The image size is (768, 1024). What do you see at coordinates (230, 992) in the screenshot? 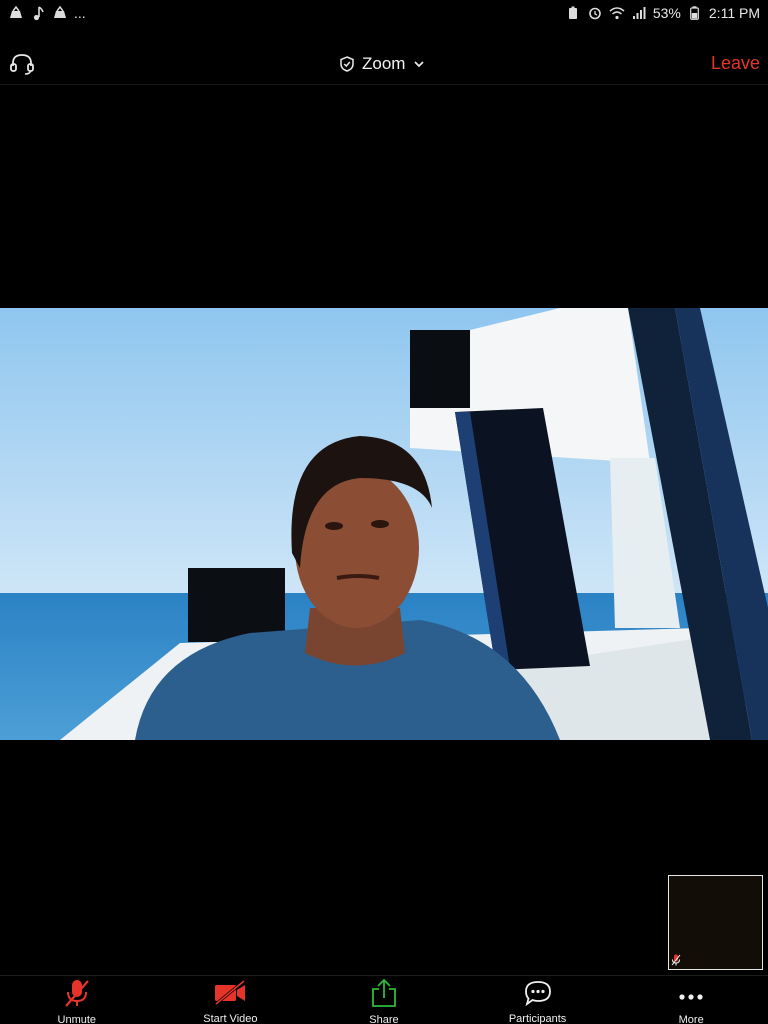
I see `video-off-icon` at bounding box center [230, 992].